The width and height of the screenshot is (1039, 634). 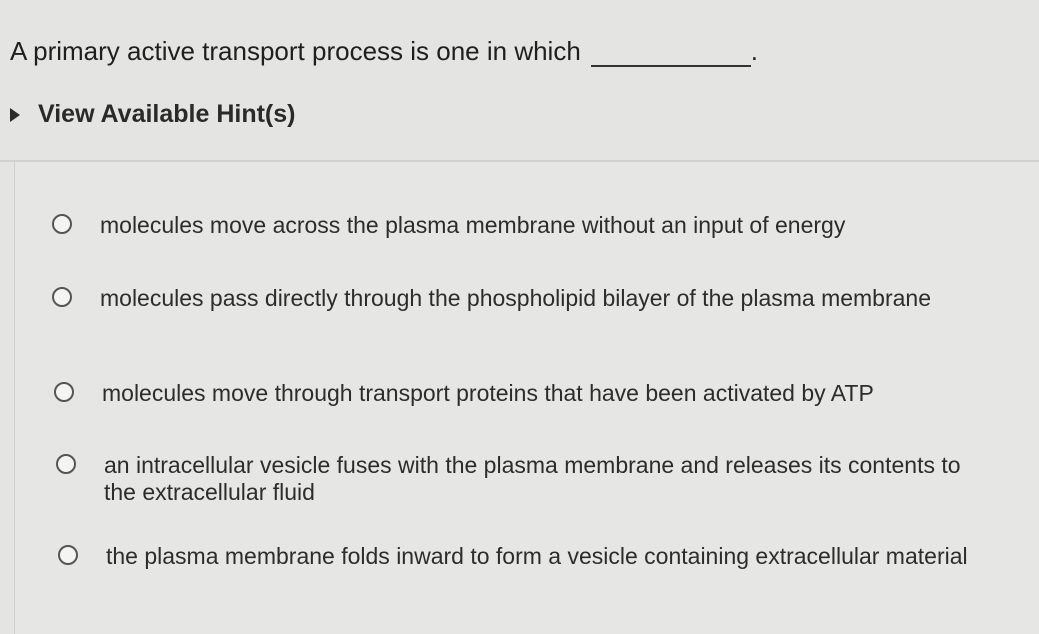 I want to click on view-hints-label: View Available Hint(s), so click(x=167, y=114).